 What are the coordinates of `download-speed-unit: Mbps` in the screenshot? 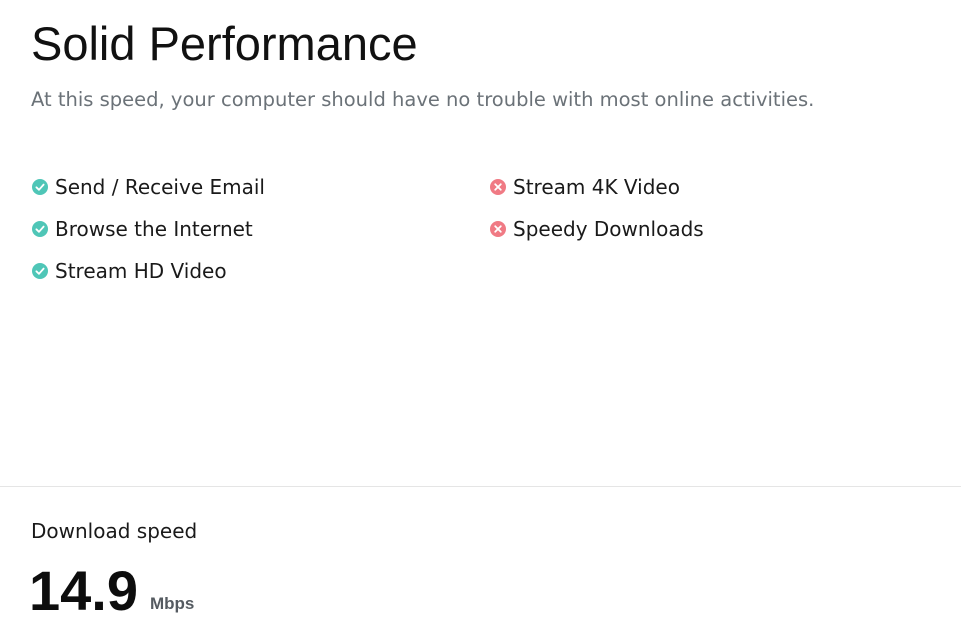 It's located at (172, 603).